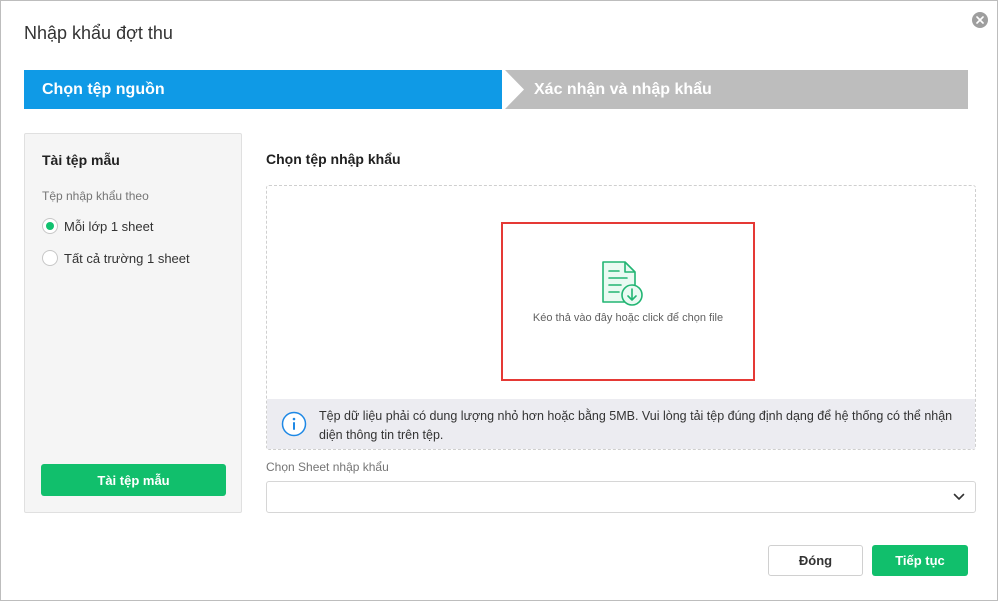 This screenshot has width=998, height=601. I want to click on sheet-select-dropdown, so click(621, 497).